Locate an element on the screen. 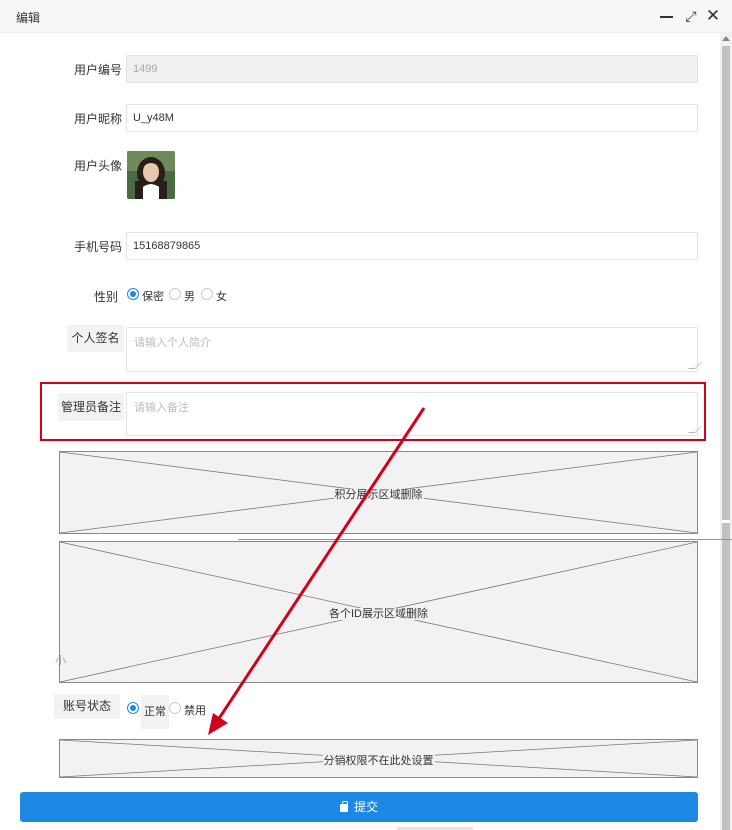  status-option-disabled: 禁用 is located at coordinates (195, 710).